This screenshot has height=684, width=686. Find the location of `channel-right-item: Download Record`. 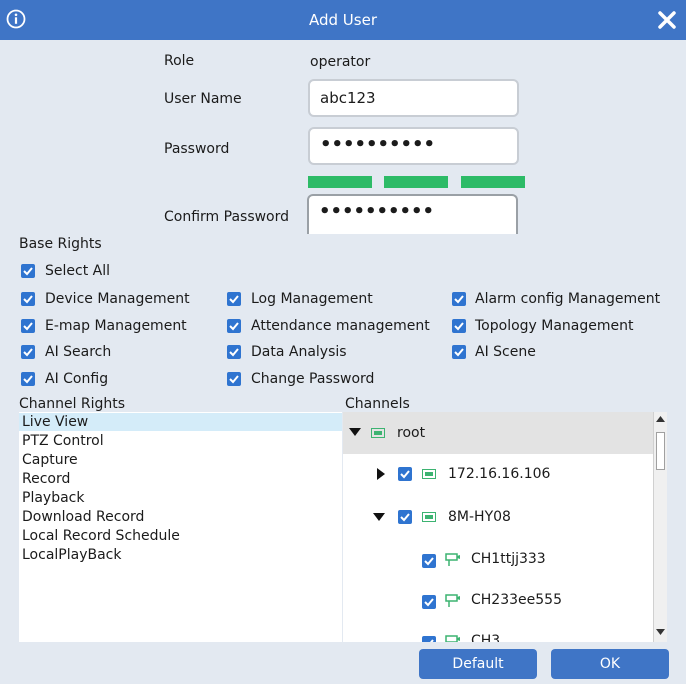

channel-right-item: Download Record is located at coordinates (83, 517).